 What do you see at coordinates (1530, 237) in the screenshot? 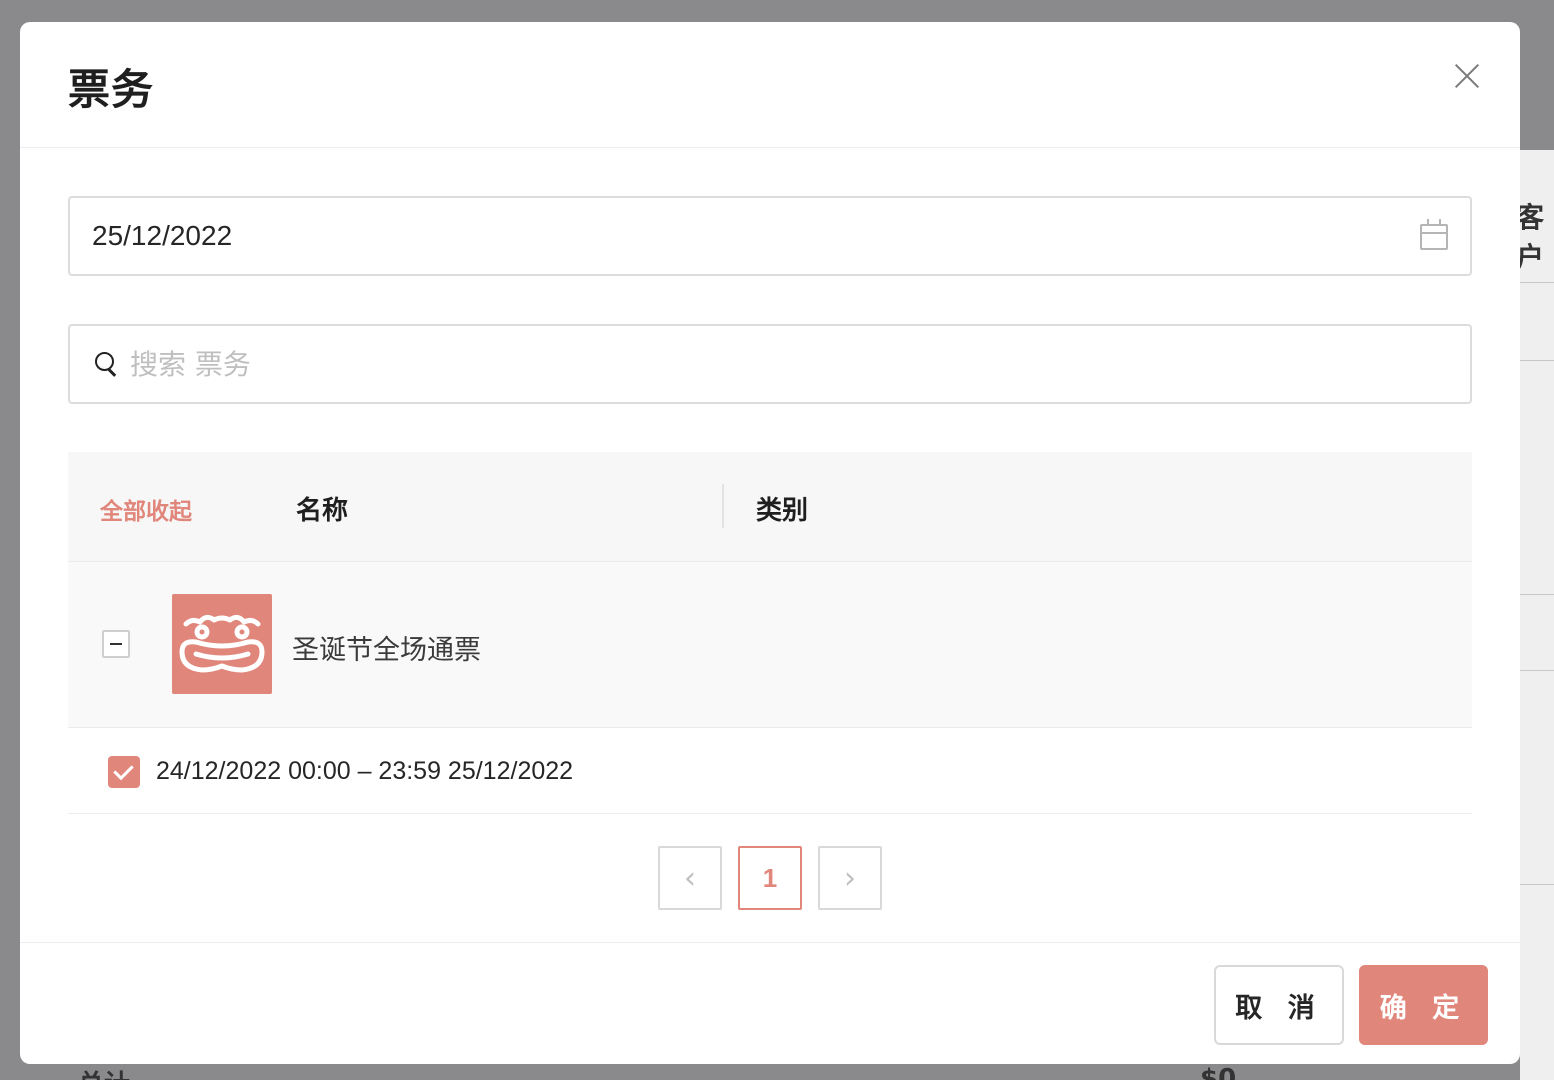
I see `background-customer-label: 客户` at bounding box center [1530, 237].